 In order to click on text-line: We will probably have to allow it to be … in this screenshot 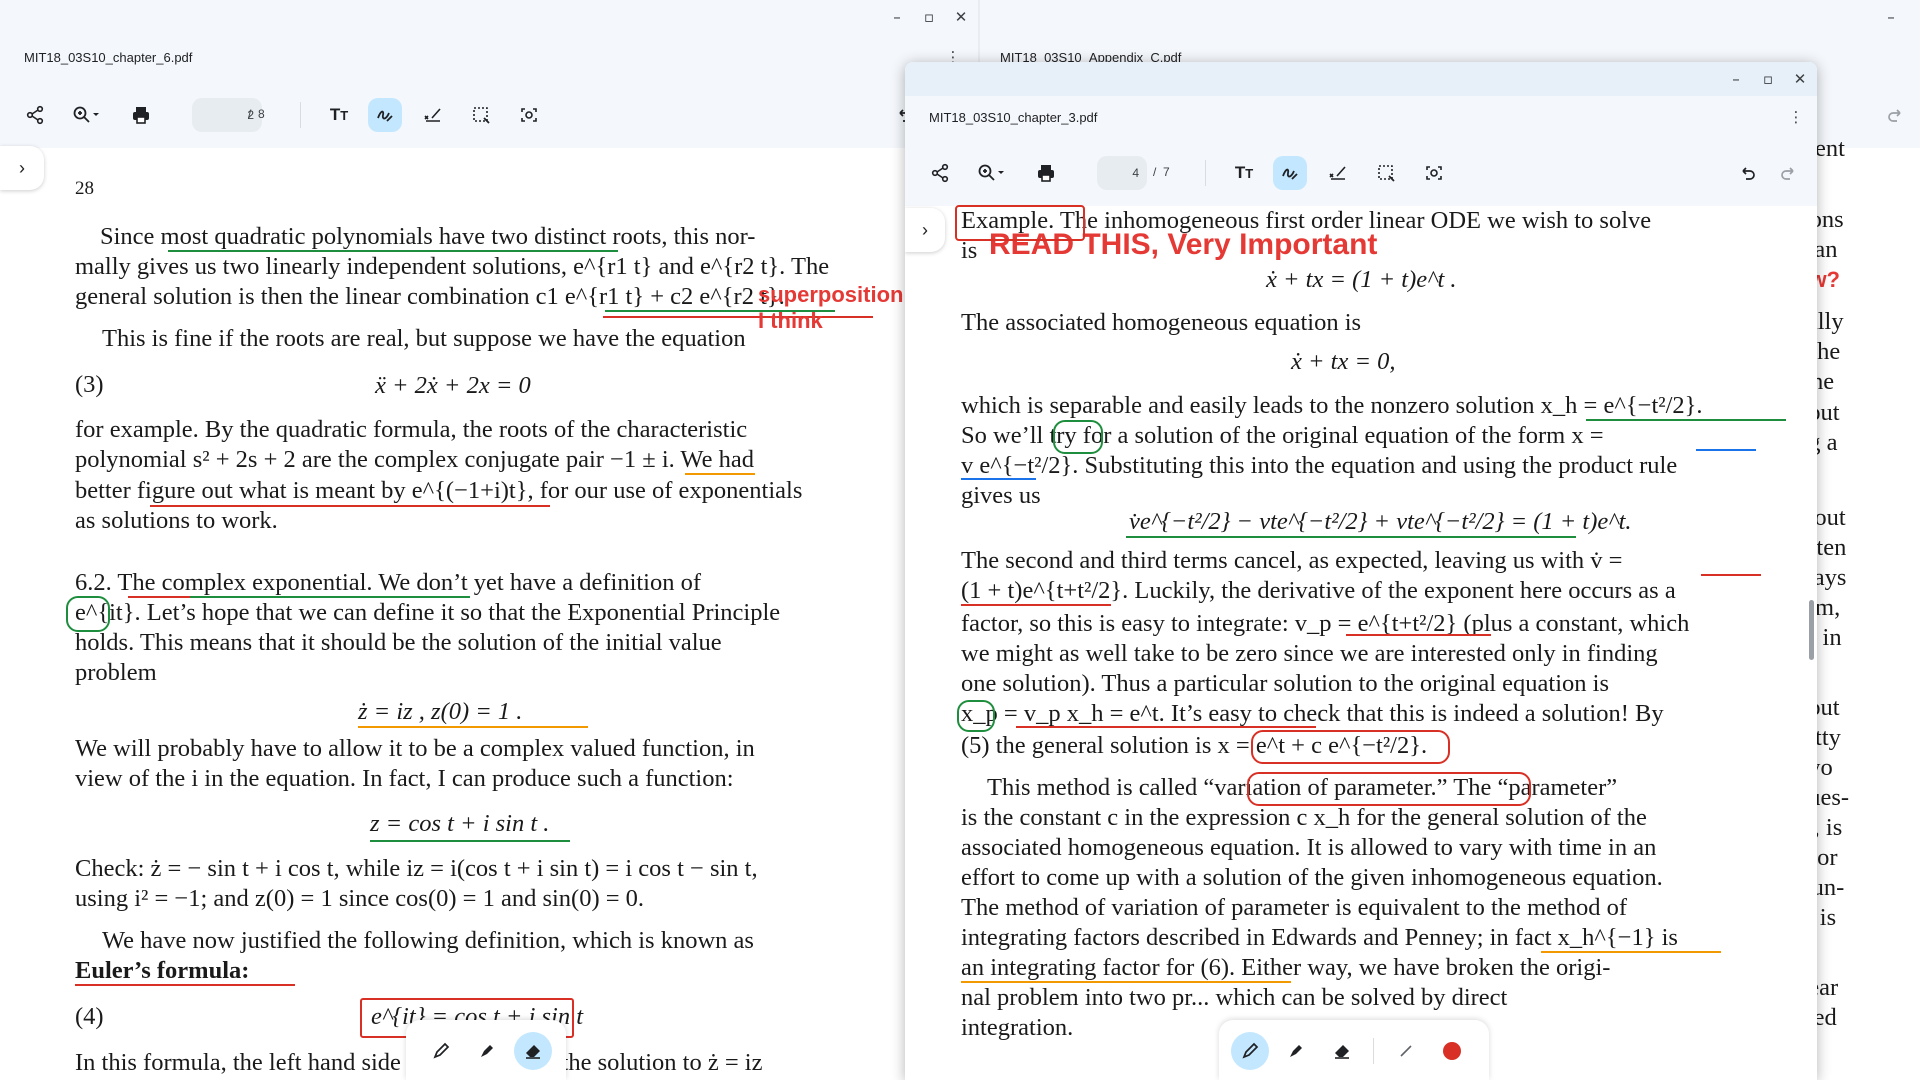, I will do `click(415, 748)`.